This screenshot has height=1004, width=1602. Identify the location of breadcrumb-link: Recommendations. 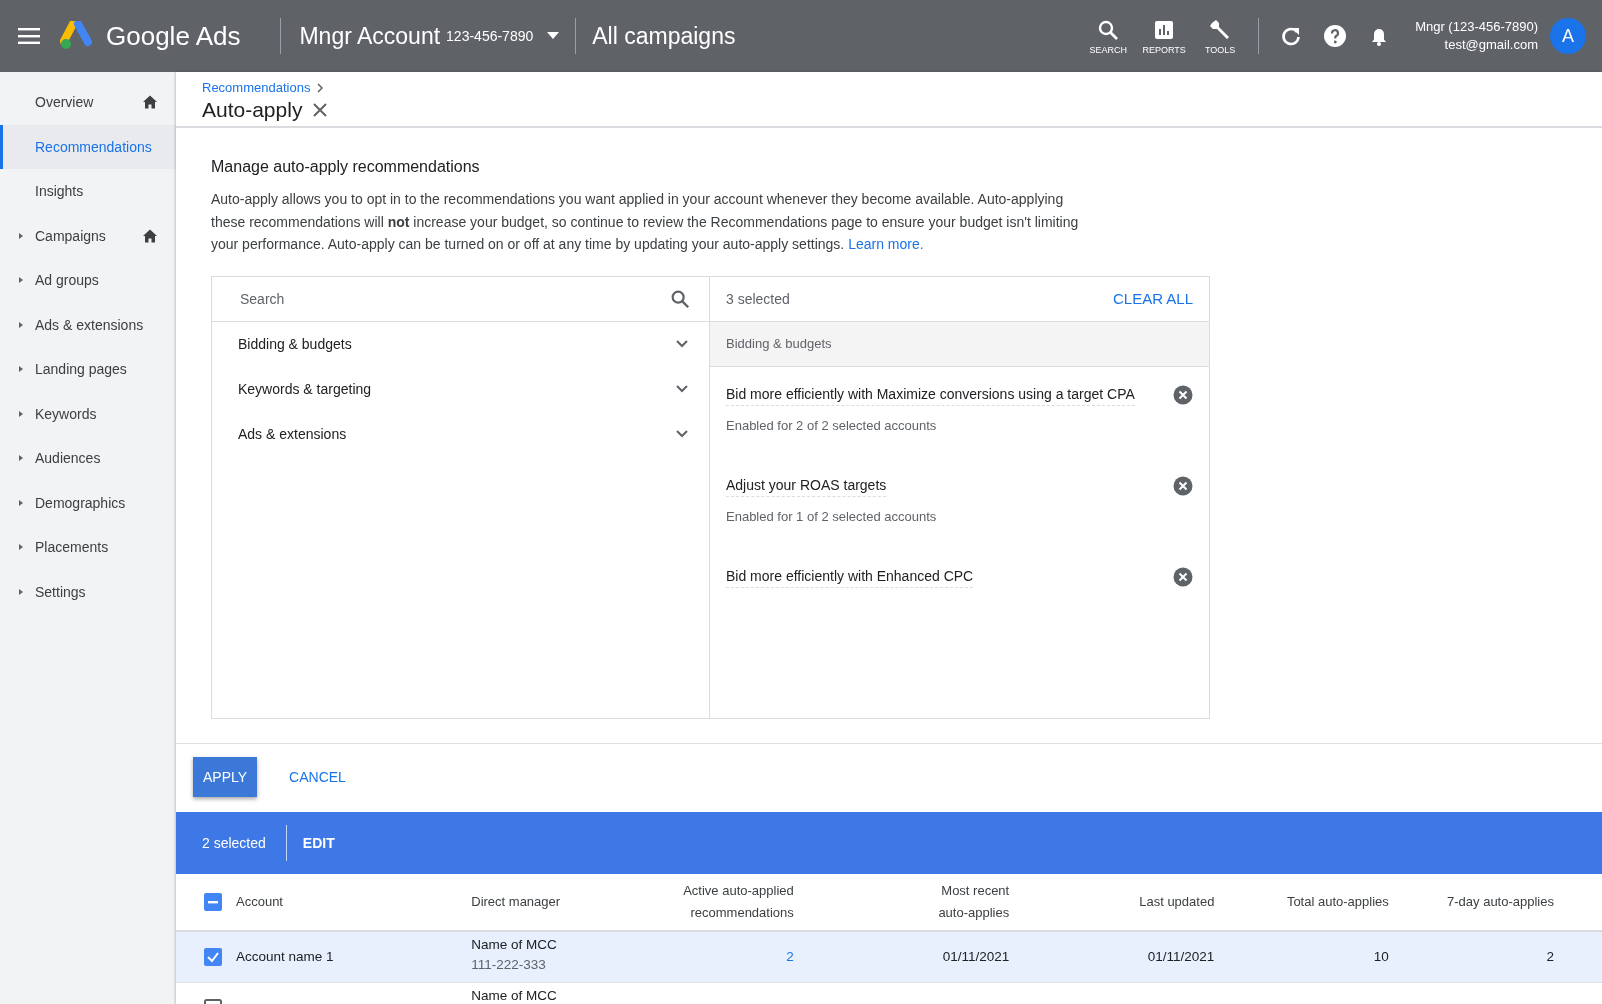
(263, 87).